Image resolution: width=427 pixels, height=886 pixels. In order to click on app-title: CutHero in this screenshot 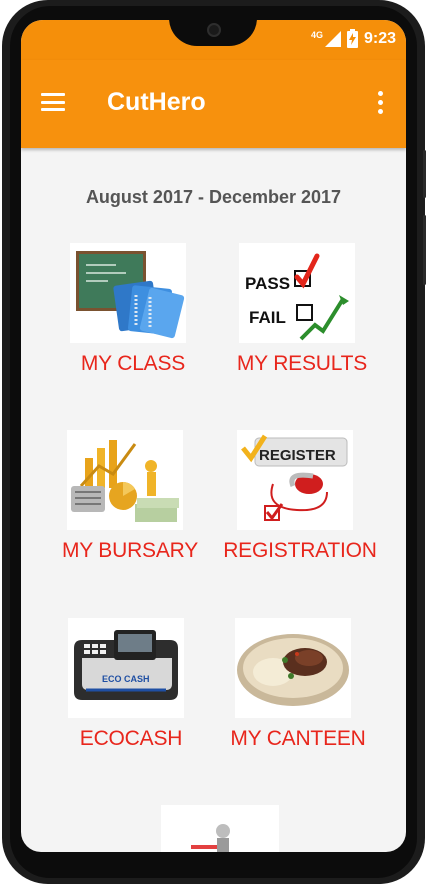, I will do `click(156, 102)`.